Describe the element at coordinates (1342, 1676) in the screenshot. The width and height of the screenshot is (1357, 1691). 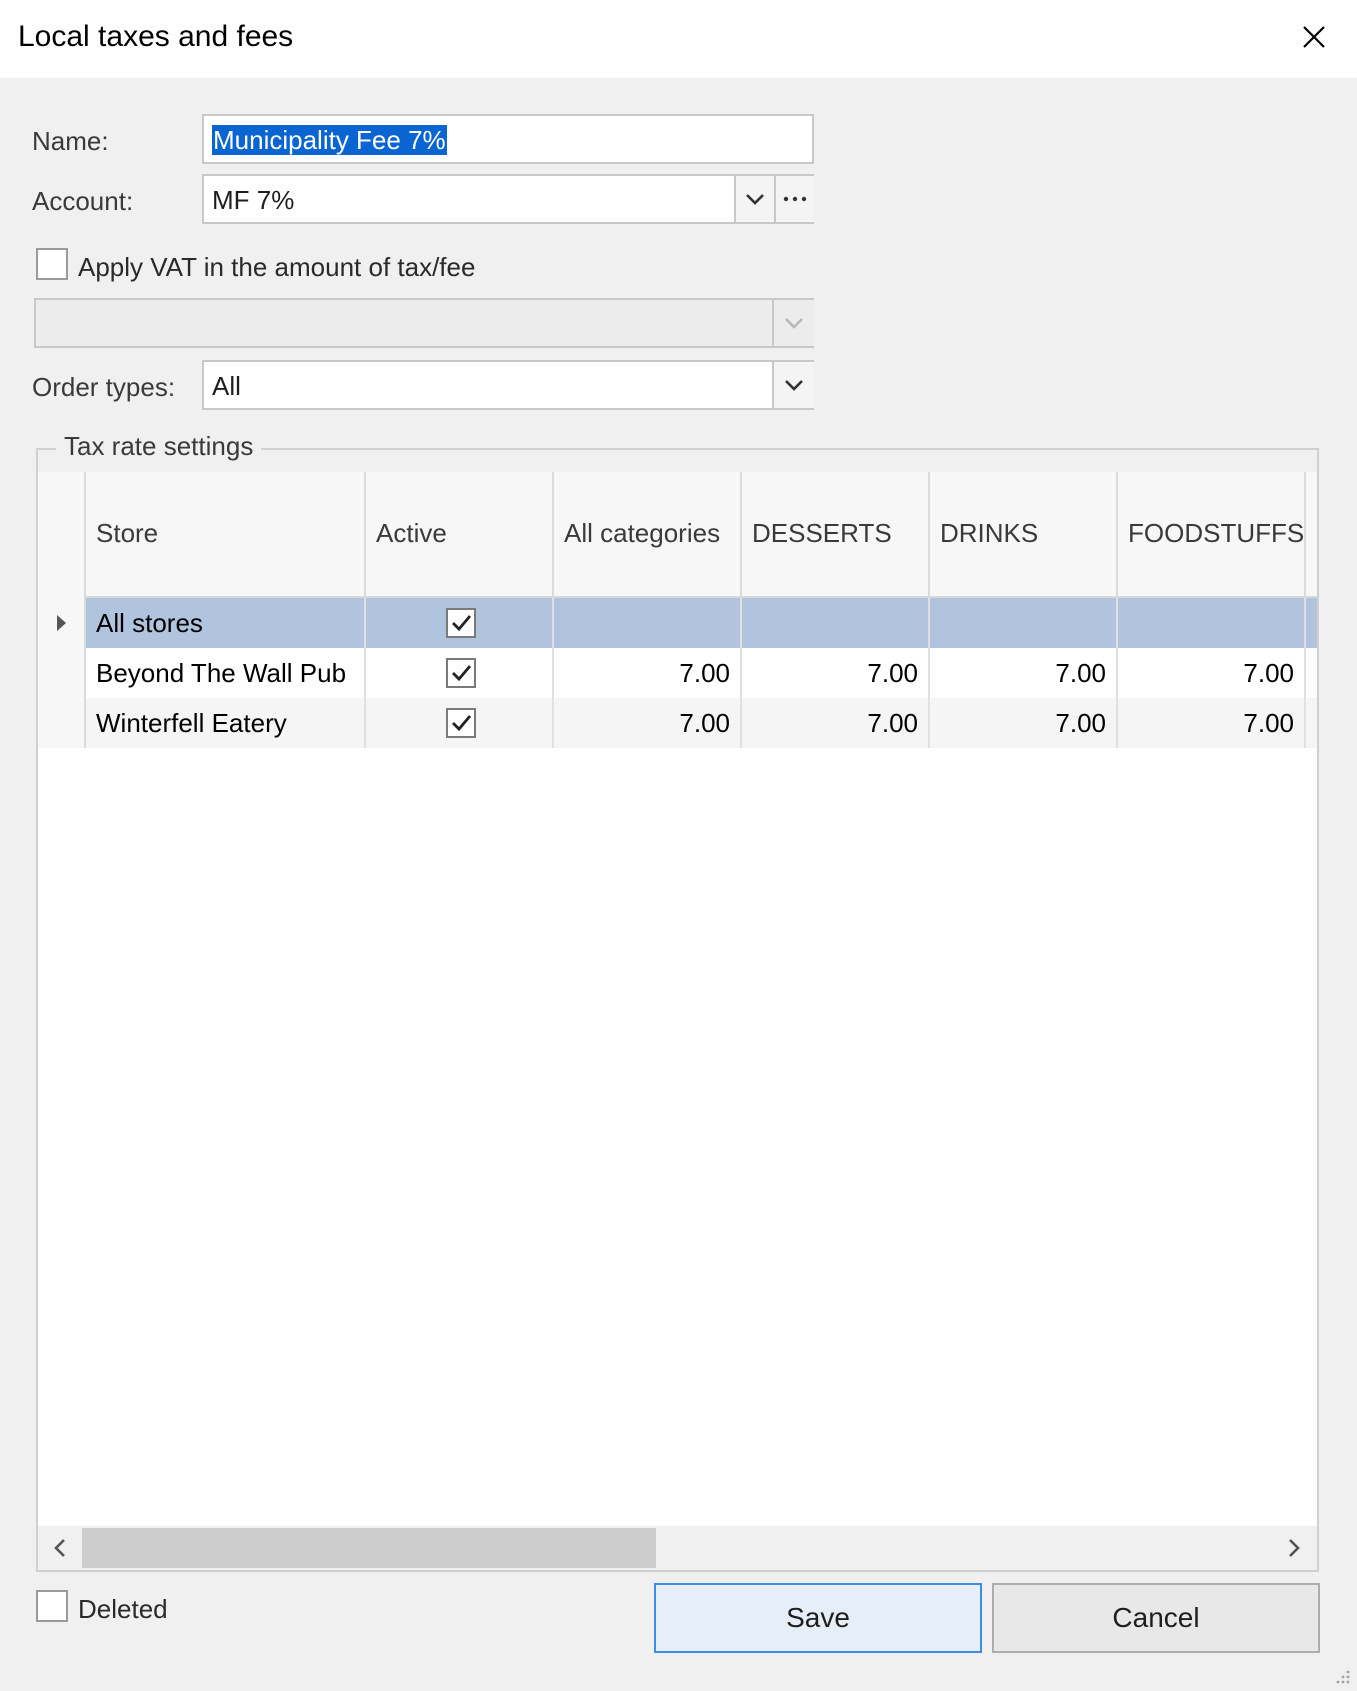
I see `resize-grip-icon` at that location.